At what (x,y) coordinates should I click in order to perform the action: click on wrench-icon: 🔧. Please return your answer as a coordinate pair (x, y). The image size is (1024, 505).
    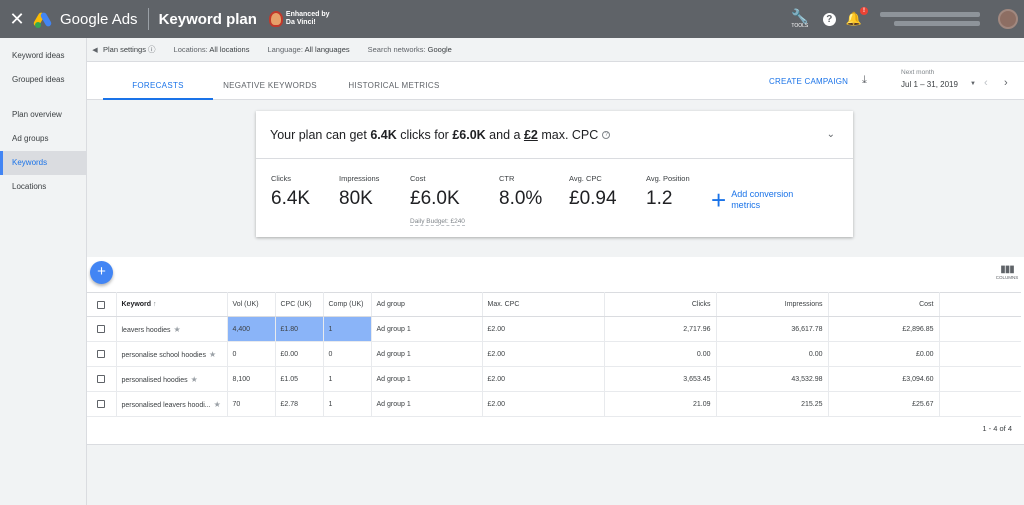
    Looking at the image, I should click on (800, 16).